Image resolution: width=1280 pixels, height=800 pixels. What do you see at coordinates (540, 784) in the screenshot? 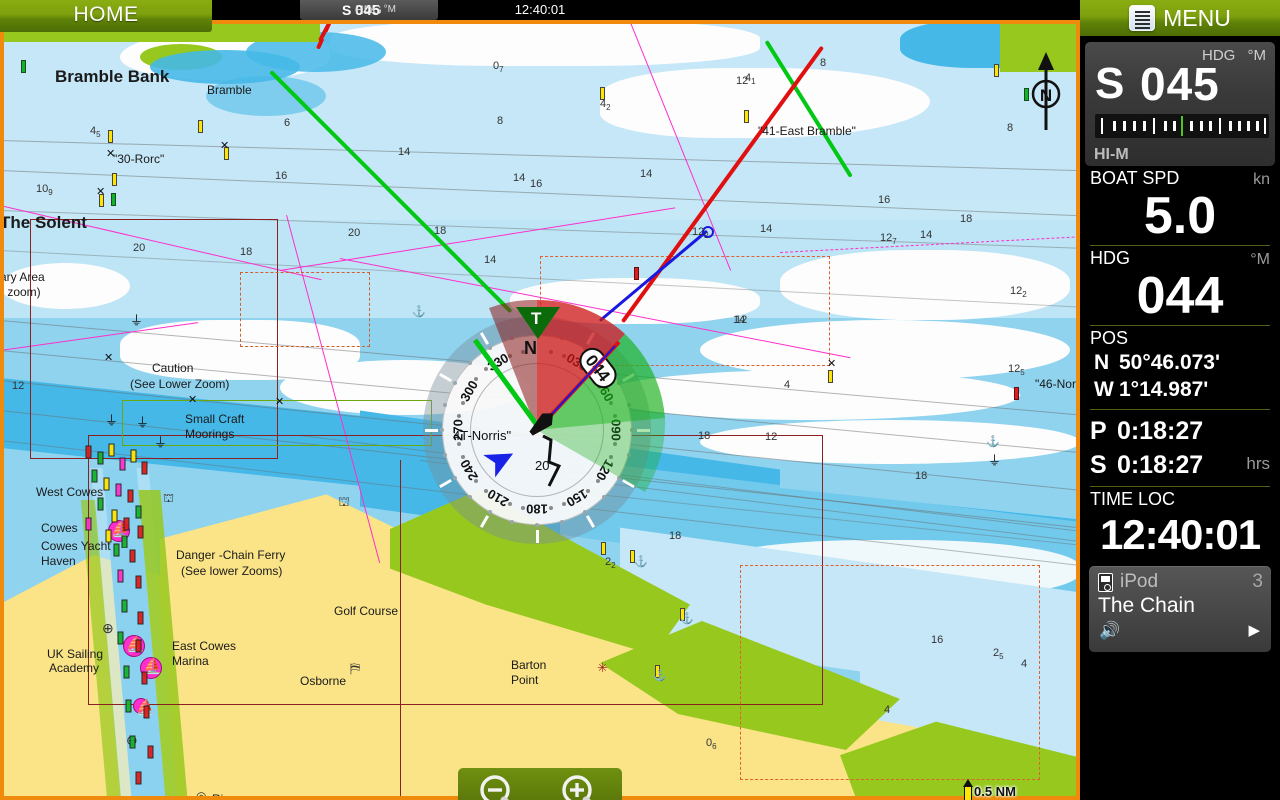
I see `zoom-controls` at bounding box center [540, 784].